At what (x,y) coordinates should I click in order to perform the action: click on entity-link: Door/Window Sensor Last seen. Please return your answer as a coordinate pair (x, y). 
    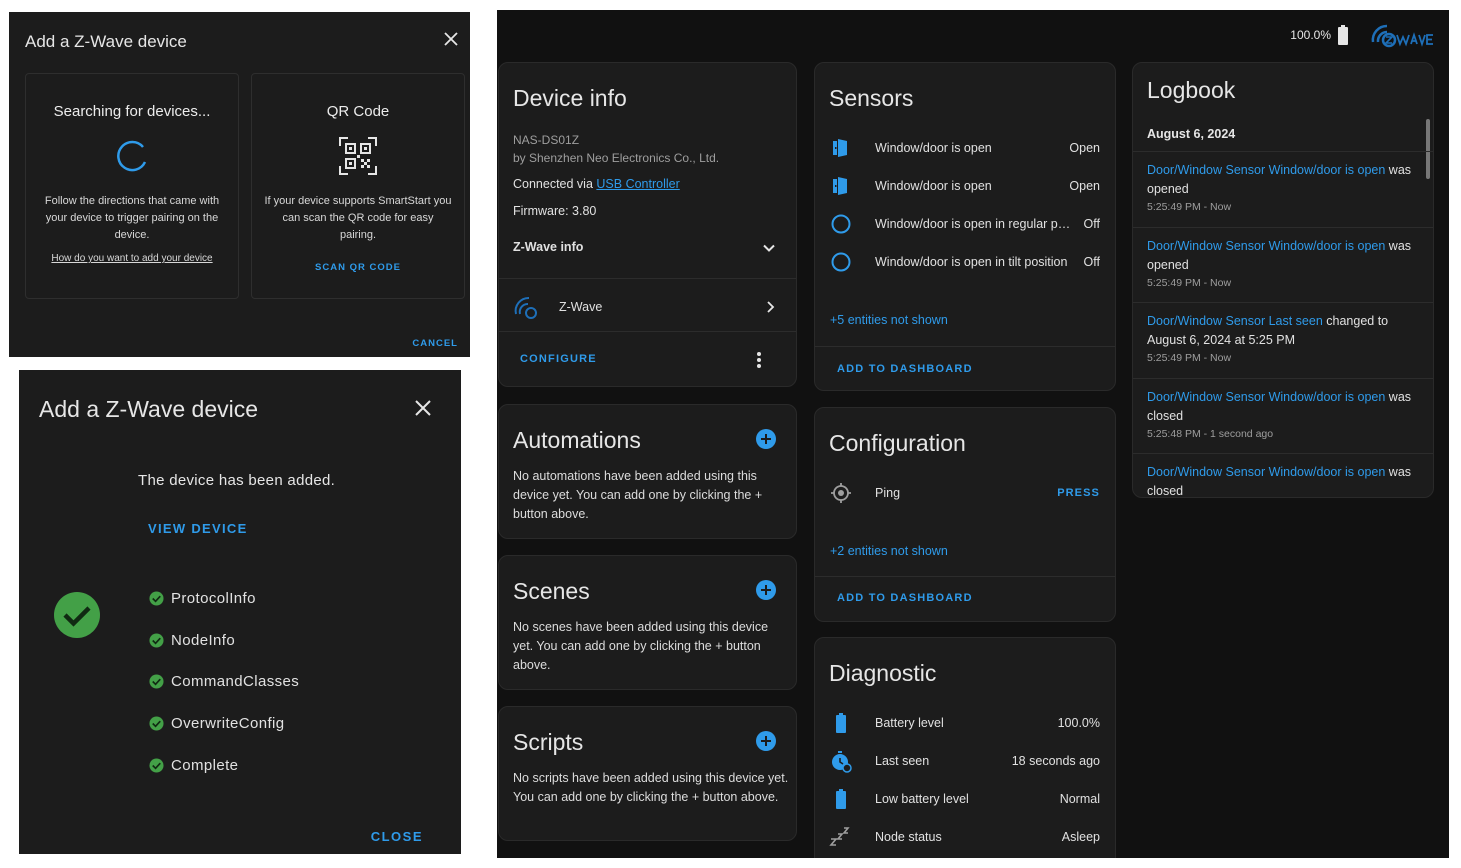
    Looking at the image, I should click on (1235, 321).